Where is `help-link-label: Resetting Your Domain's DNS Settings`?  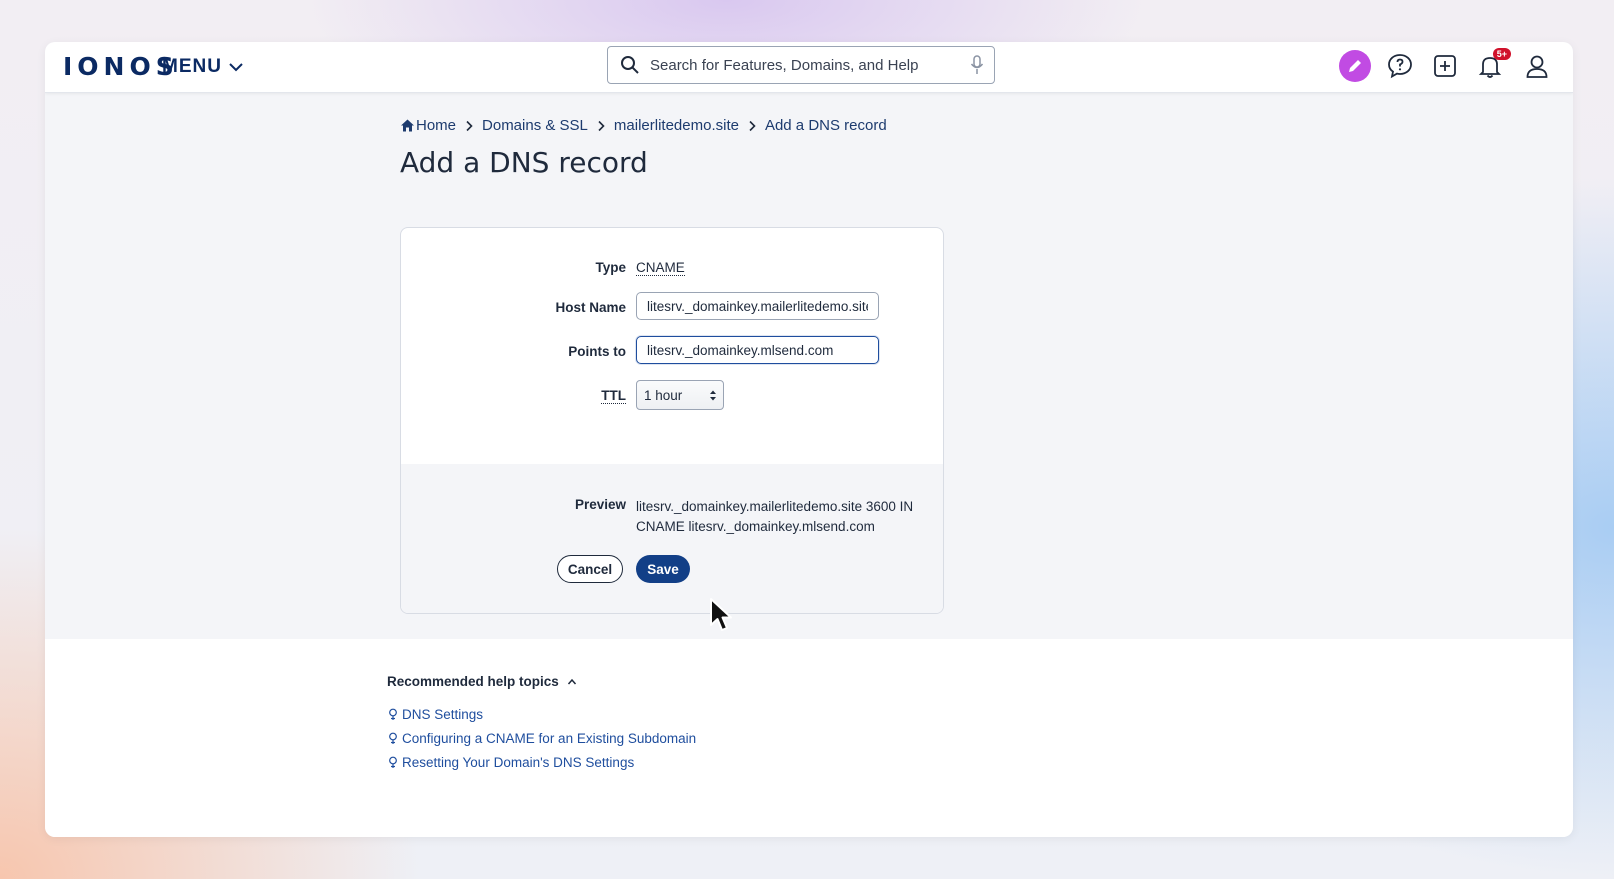 help-link-label: Resetting Your Domain's DNS Settings is located at coordinates (518, 762).